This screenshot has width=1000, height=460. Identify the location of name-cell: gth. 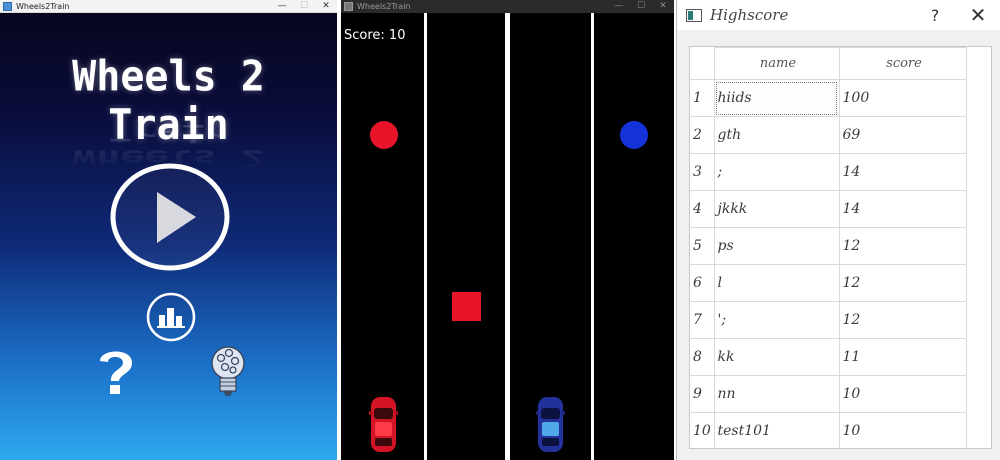
(776, 135).